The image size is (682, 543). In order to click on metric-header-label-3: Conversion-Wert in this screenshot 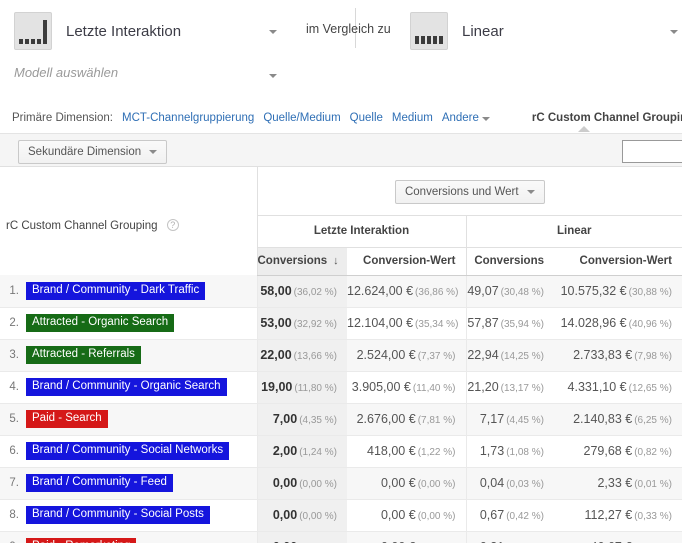, I will do `click(625, 261)`.